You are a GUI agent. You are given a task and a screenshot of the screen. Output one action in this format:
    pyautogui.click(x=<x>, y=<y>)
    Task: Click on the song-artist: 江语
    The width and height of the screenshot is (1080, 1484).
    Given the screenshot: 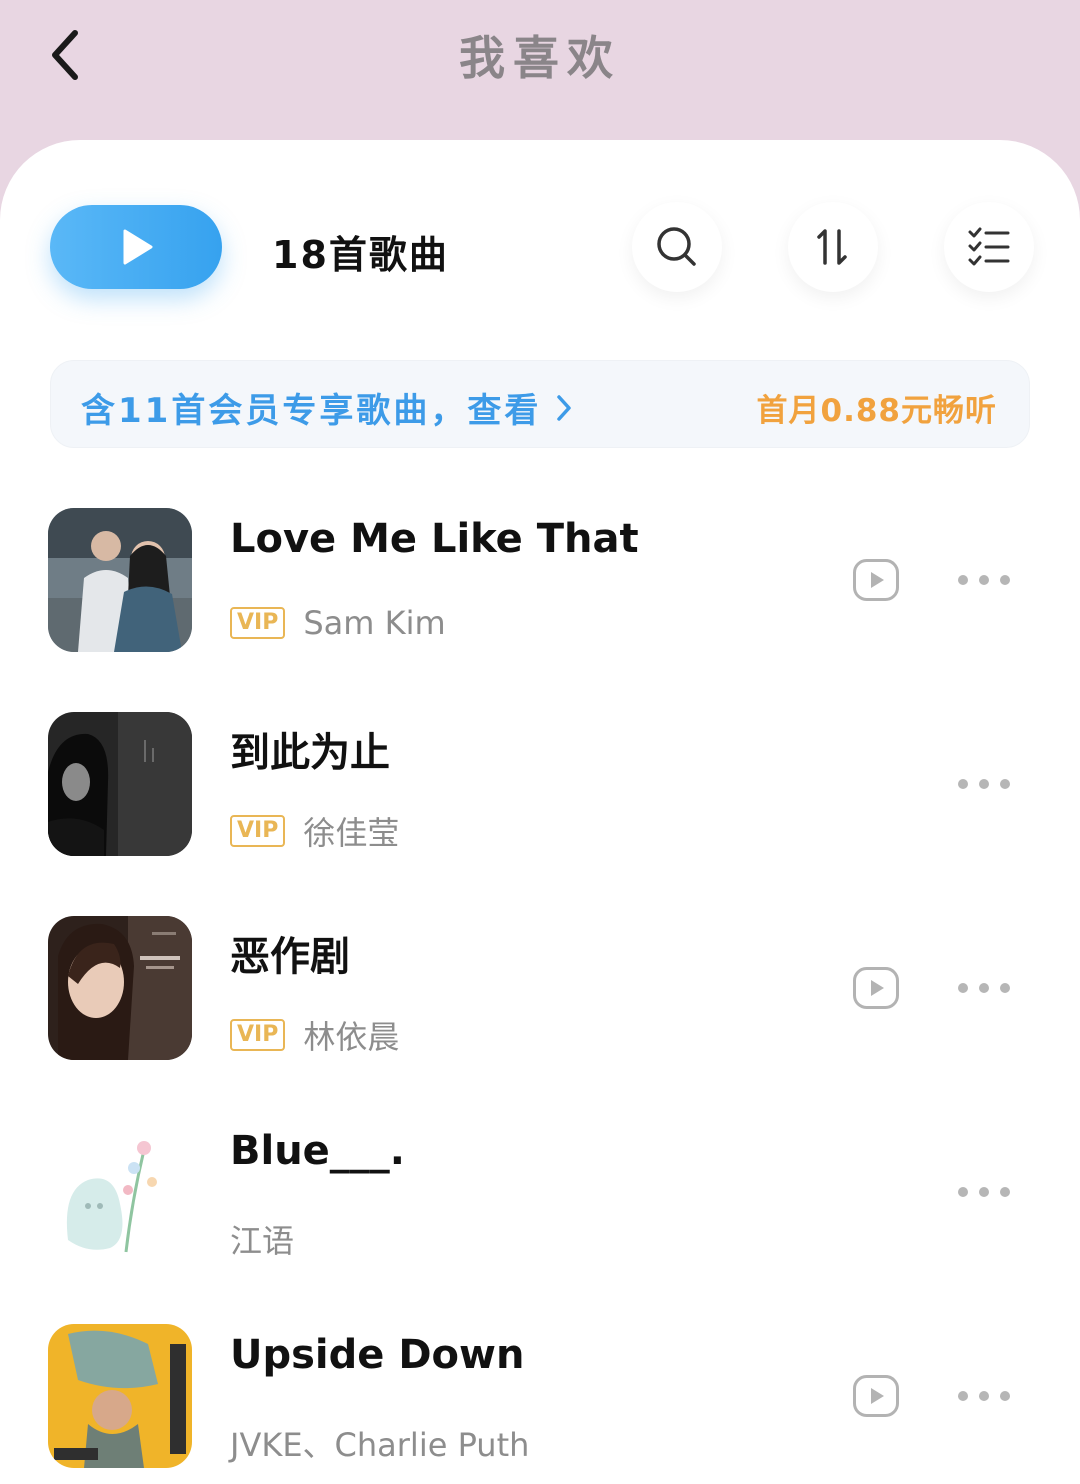 What is the action you would take?
    pyautogui.click(x=262, y=1241)
    